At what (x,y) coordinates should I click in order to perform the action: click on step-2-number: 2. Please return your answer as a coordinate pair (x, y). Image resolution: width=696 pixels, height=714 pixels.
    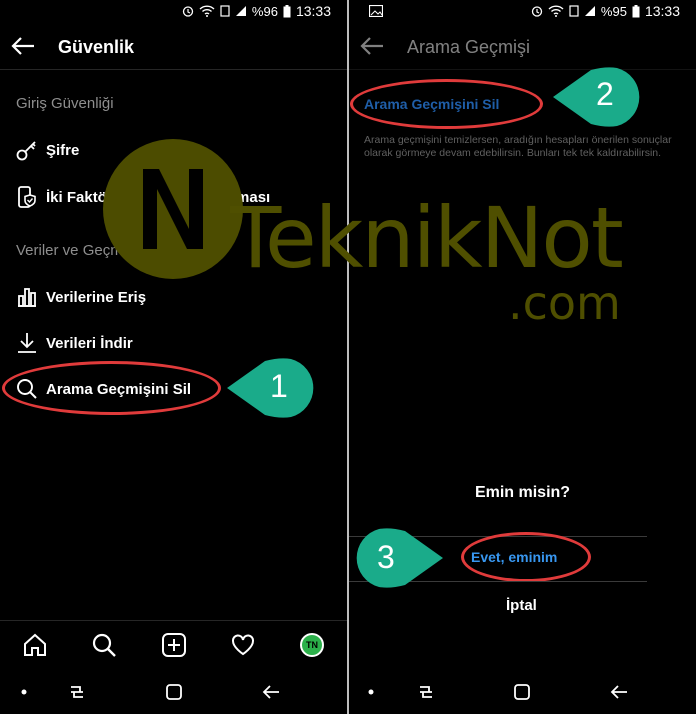
    Looking at the image, I should click on (605, 94).